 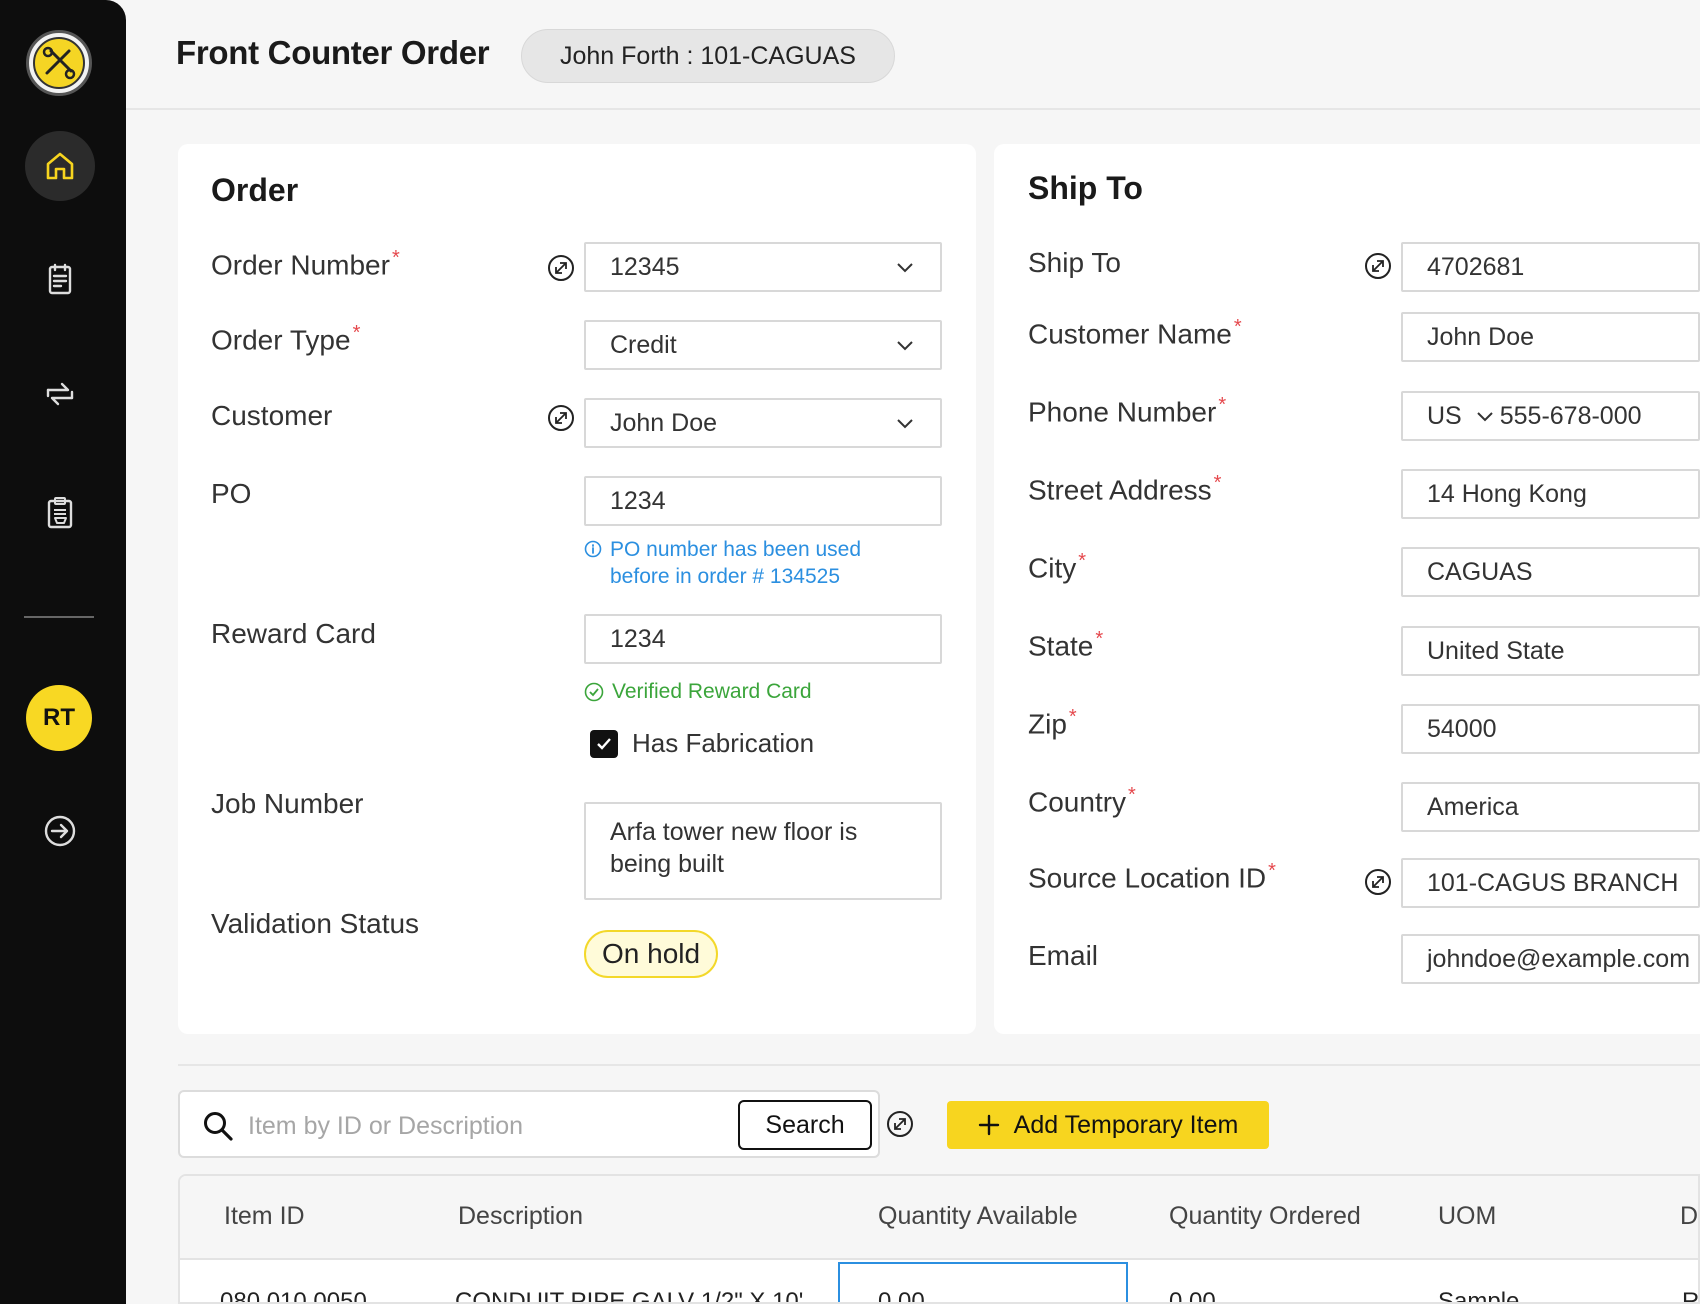 What do you see at coordinates (264, 1216) in the screenshot?
I see `column-header: Item ID` at bounding box center [264, 1216].